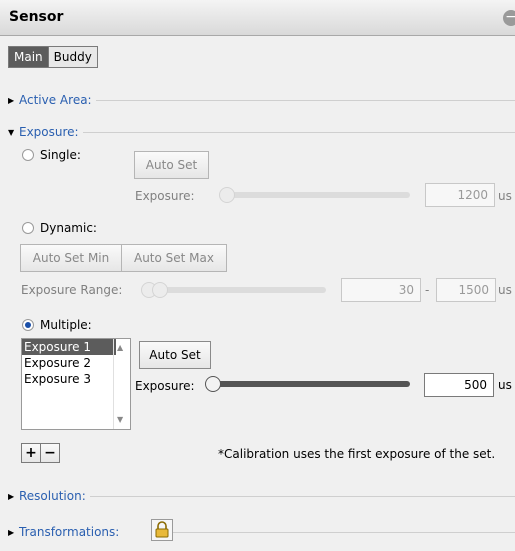 The height and width of the screenshot is (551, 515). I want to click on collapse-icon: −, so click(509, 18).